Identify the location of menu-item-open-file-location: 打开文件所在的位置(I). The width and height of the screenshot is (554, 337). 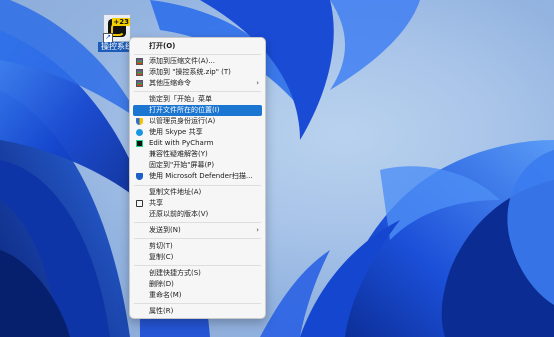
(197, 110).